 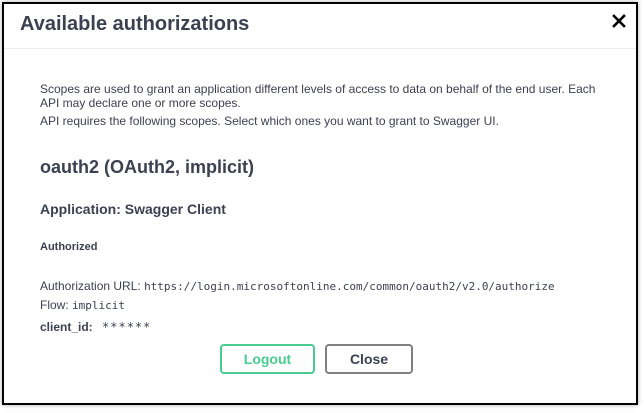 I want to click on scheme-title: oauth2 (OAuth2, implicit), so click(x=147, y=167).